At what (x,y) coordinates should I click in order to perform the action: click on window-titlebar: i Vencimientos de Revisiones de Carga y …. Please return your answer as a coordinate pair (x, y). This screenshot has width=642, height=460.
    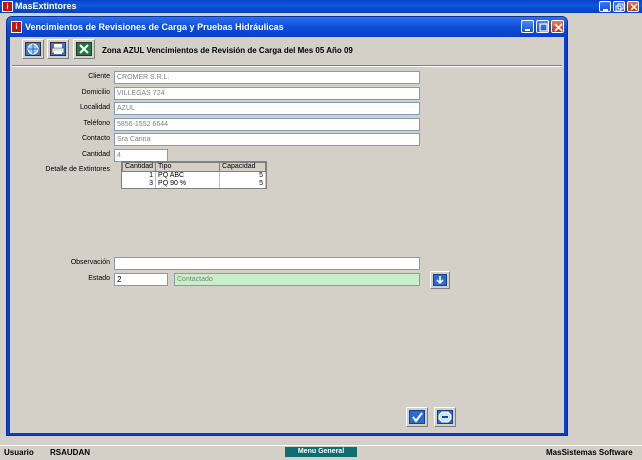
    Looking at the image, I should click on (287, 27).